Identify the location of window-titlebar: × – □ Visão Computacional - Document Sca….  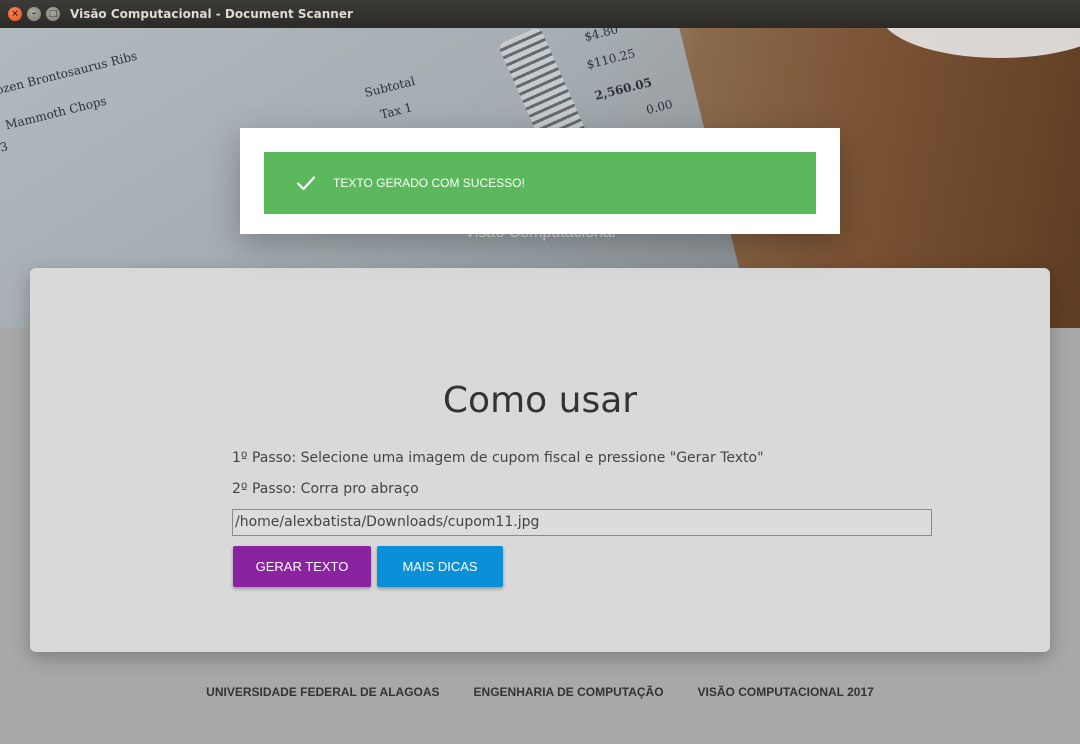
(540, 14).